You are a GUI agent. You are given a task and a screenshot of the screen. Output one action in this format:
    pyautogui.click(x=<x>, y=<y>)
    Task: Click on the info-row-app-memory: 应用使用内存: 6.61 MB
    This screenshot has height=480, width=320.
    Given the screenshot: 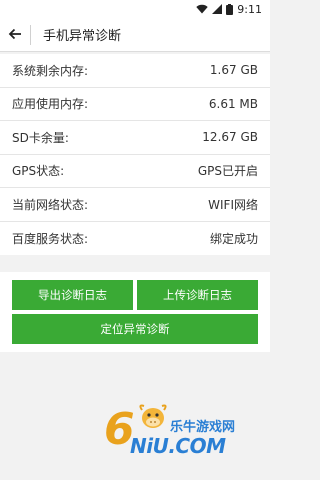 What is the action you would take?
    pyautogui.click(x=135, y=104)
    